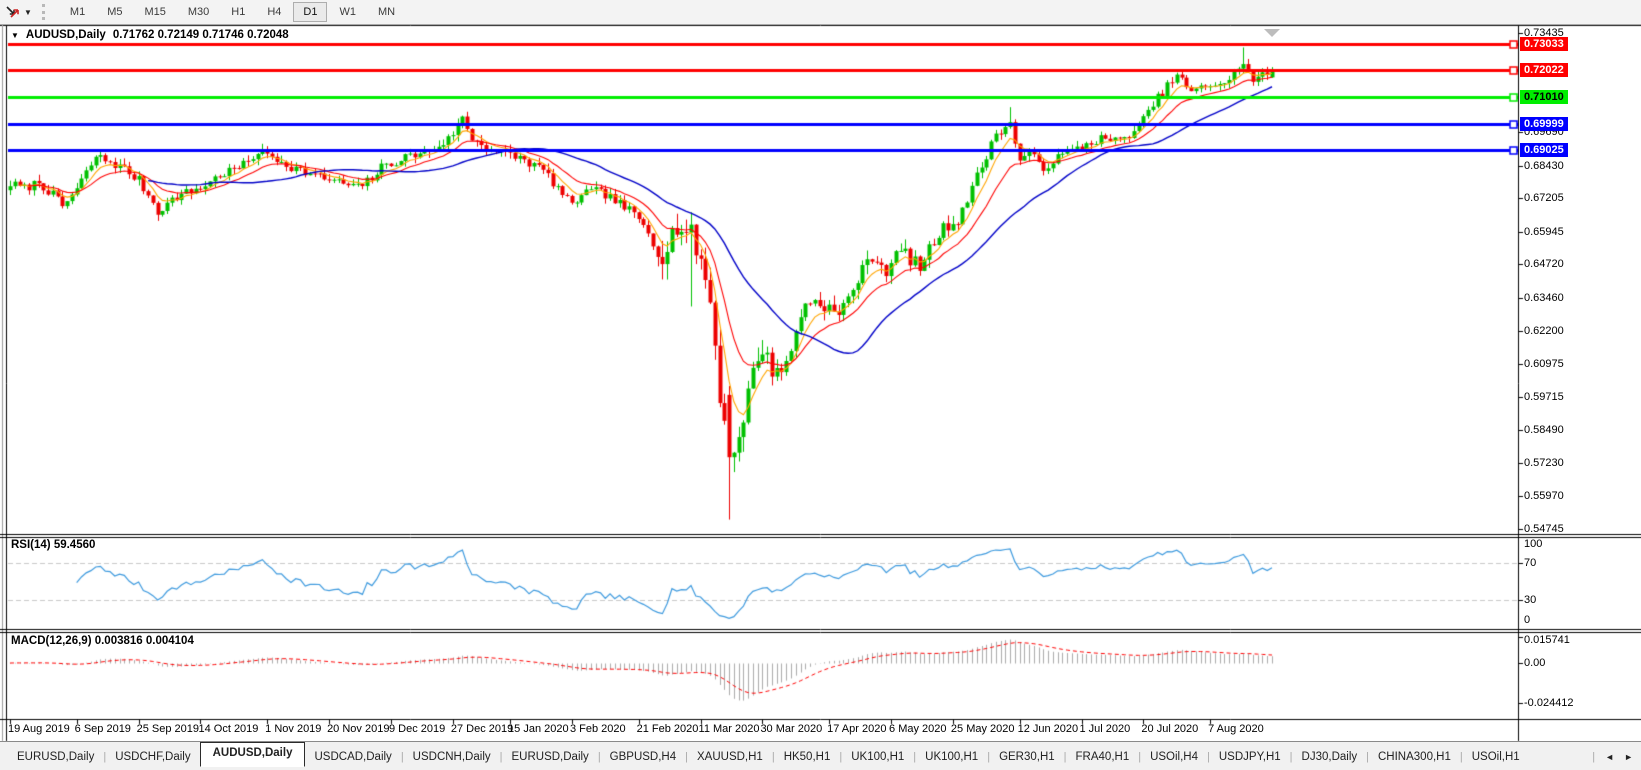 The image size is (1641, 770). Describe the element at coordinates (1544, 429) in the screenshot. I see `price-tick-label: 0.58490` at that location.